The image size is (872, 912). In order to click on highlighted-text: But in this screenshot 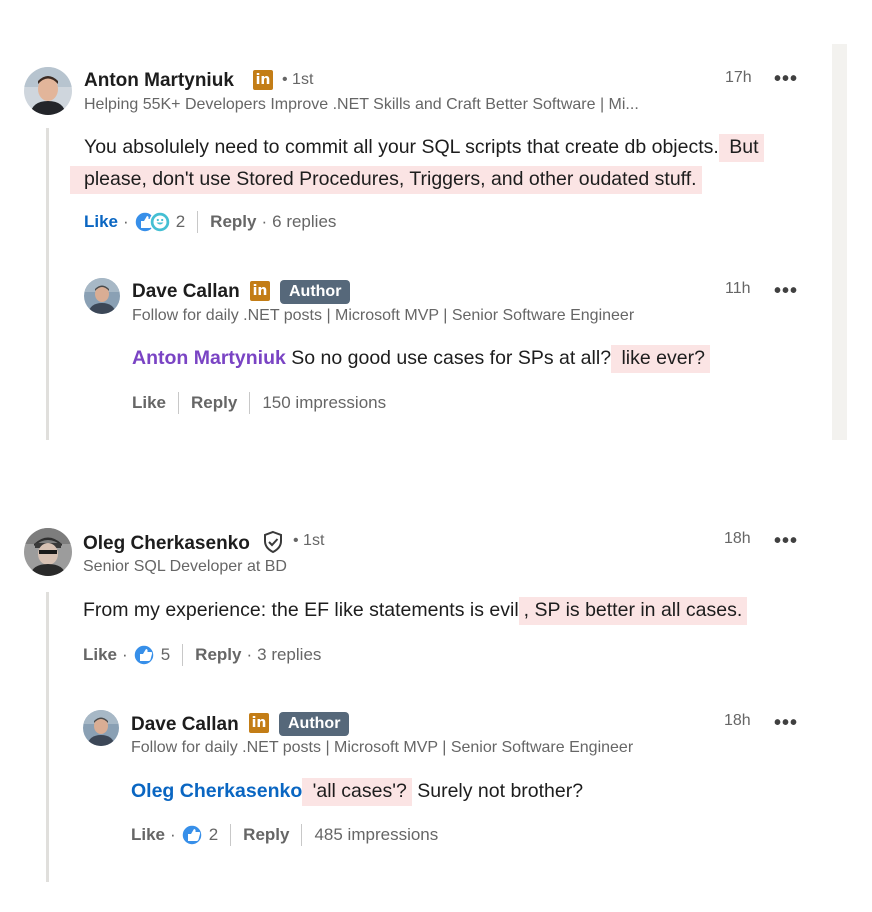, I will do `click(741, 148)`.